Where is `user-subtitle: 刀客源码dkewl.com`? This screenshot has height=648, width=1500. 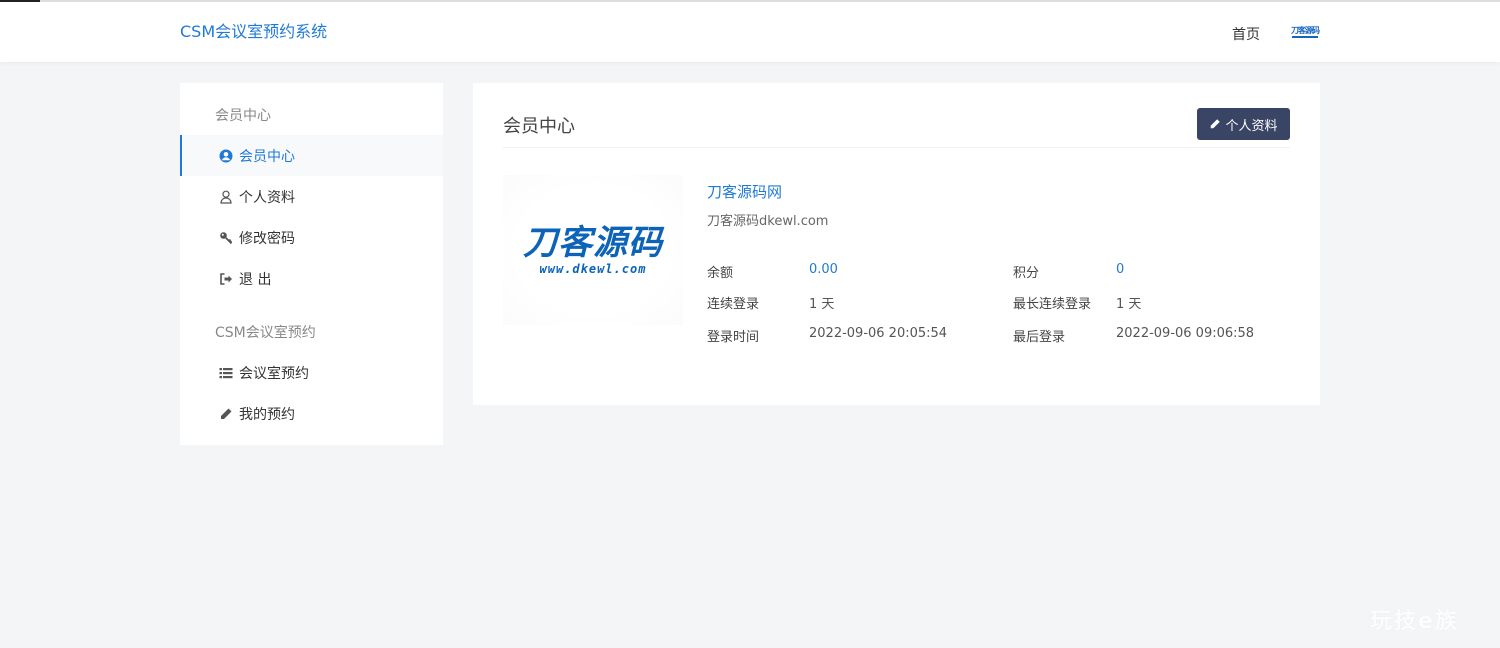 user-subtitle: 刀客源码dkewl.com is located at coordinates (768, 221).